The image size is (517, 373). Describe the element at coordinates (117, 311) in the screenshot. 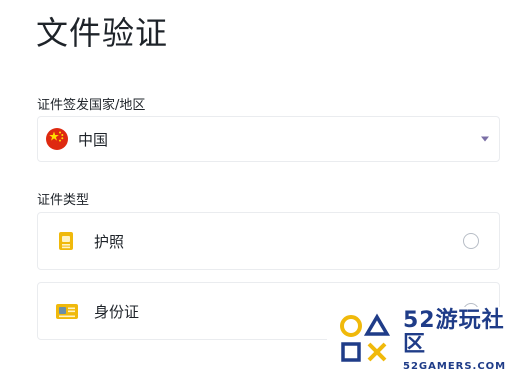

I see `id-card-label: 身份证` at that location.